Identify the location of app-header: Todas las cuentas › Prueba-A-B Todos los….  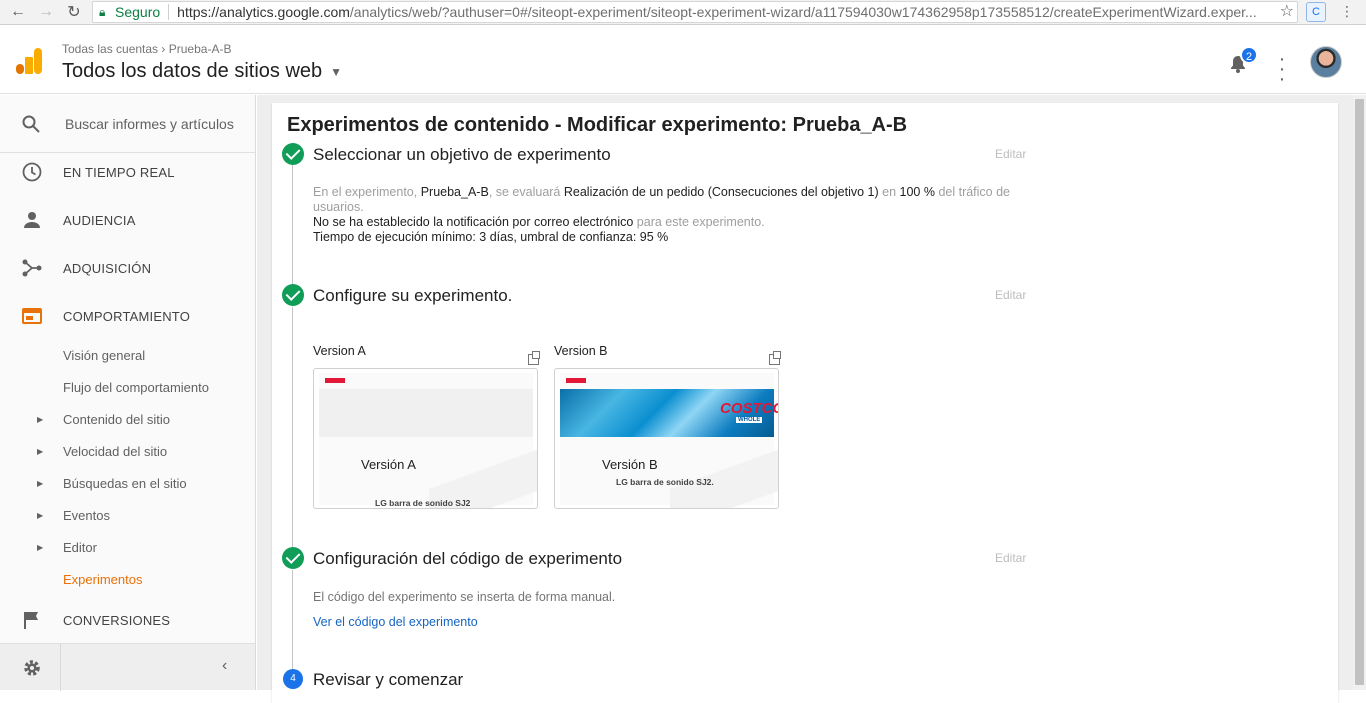
(683, 60).